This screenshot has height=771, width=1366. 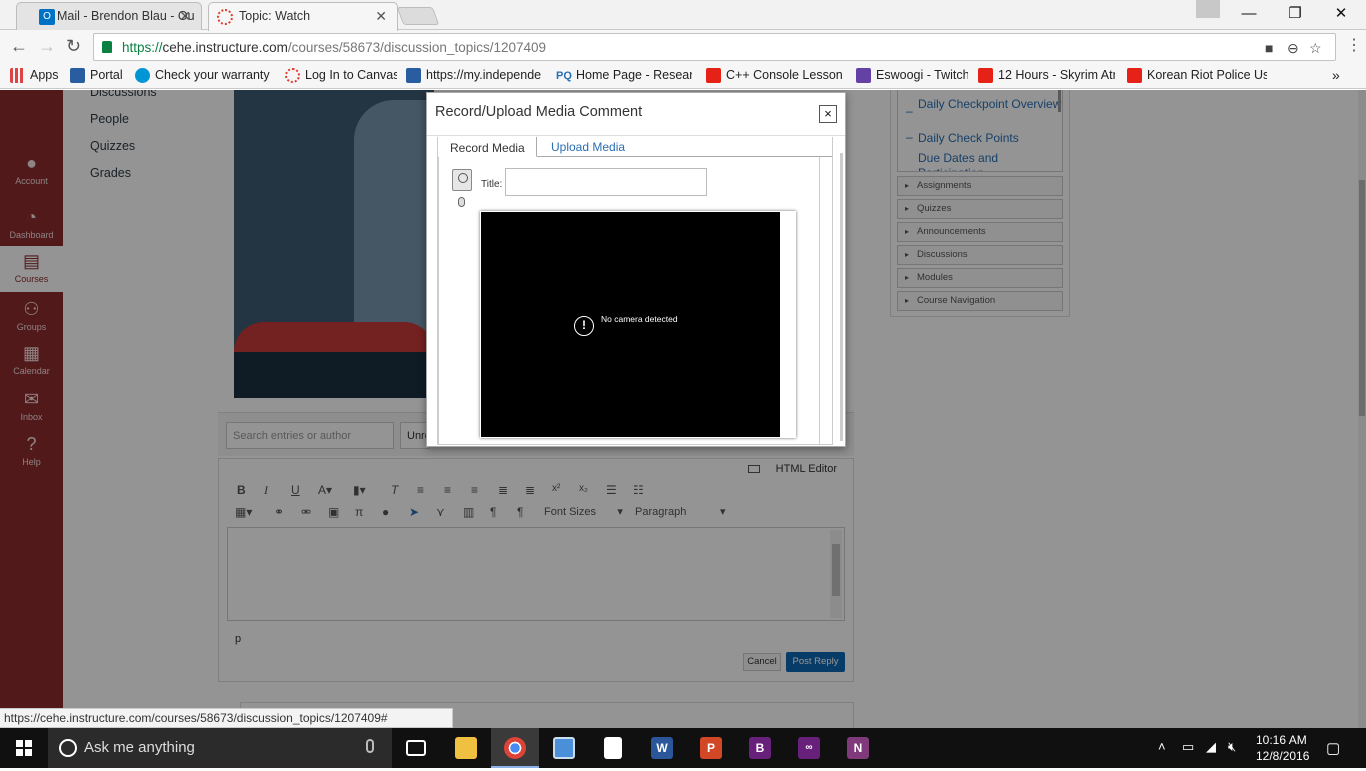 I want to click on cortana-icon, so click(x=68, y=748).